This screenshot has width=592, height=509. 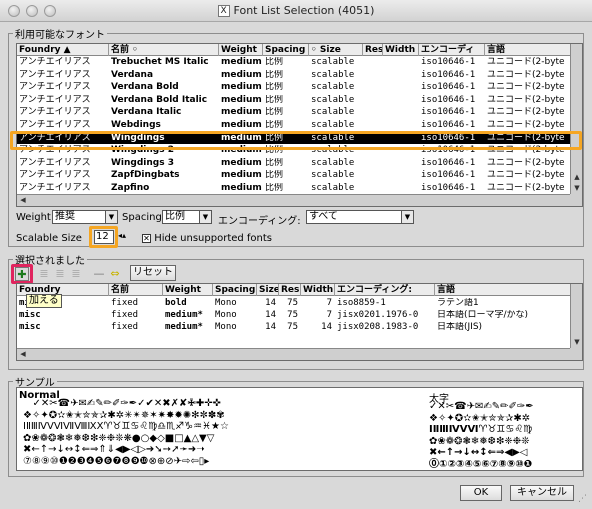 What do you see at coordinates (63, 50) in the screenshot?
I see `col-foundry: Foundry ▲` at bounding box center [63, 50].